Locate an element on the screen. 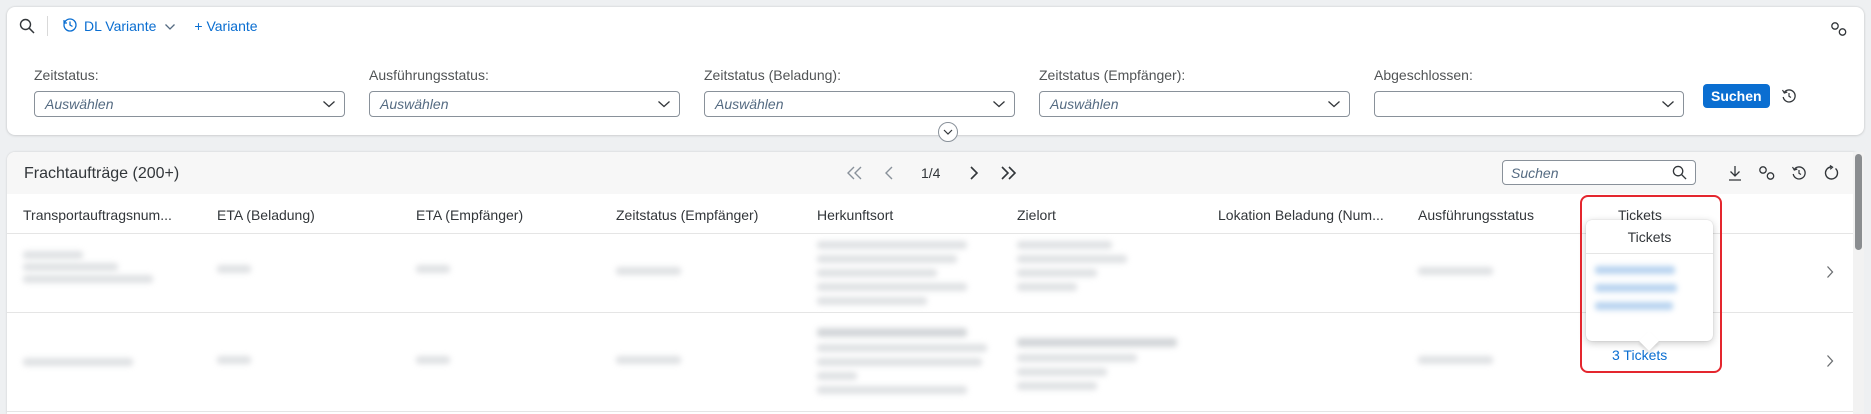  zeitstatus-empfaenger-select: Auswählen is located at coordinates (1194, 104).